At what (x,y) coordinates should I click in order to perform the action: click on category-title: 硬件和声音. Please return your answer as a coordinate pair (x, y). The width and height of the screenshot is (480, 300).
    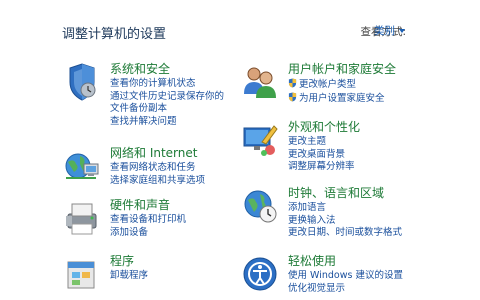
    Looking at the image, I should click on (148, 205).